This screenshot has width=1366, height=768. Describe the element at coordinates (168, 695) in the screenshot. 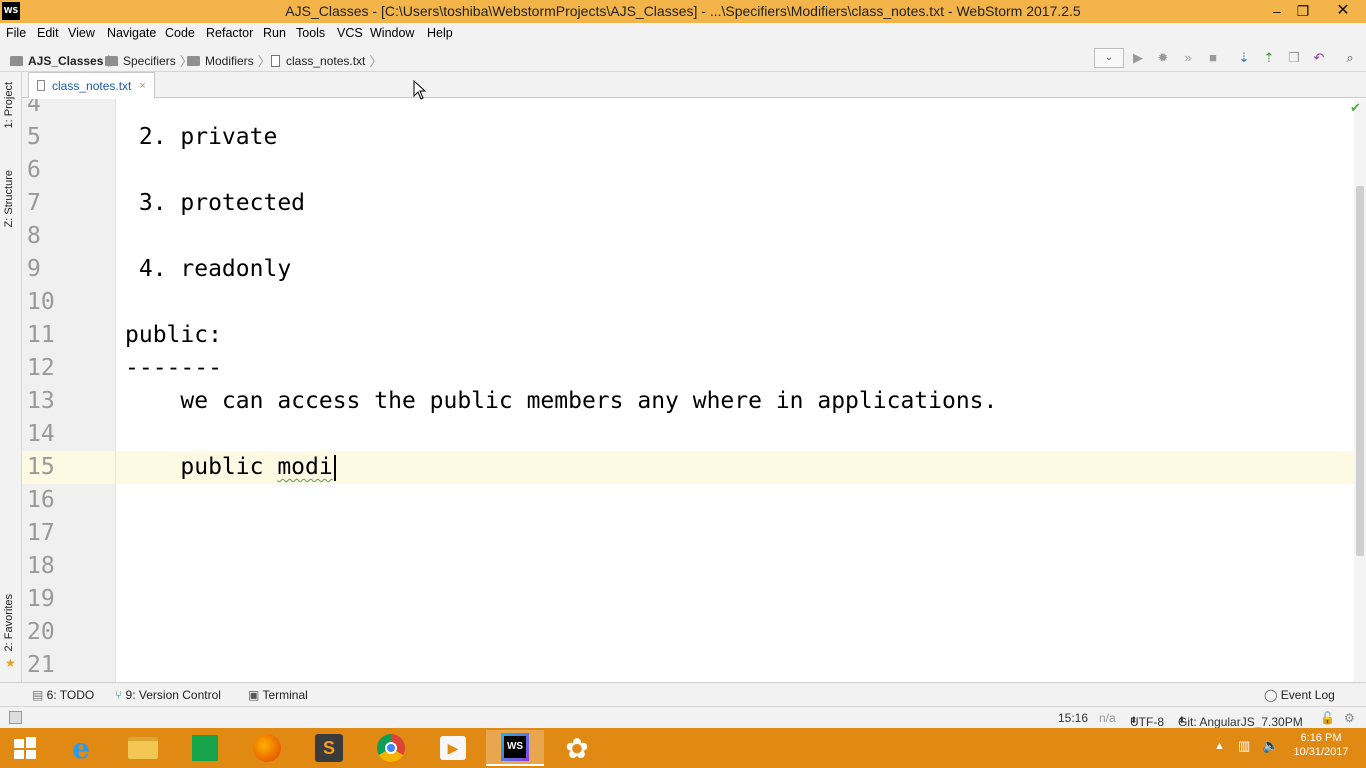

I see `version-control-tool-button: ⑂ 9: Version Control` at that location.